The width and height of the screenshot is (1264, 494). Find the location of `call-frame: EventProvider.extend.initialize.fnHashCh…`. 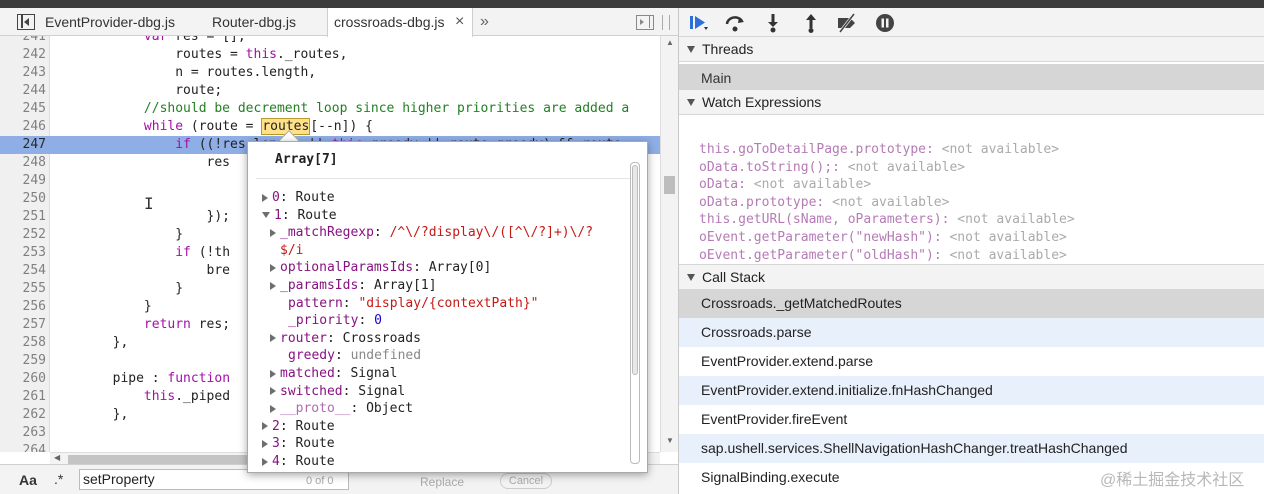

call-frame: EventProvider.extend.initialize.fnHashCh… is located at coordinates (971, 390).